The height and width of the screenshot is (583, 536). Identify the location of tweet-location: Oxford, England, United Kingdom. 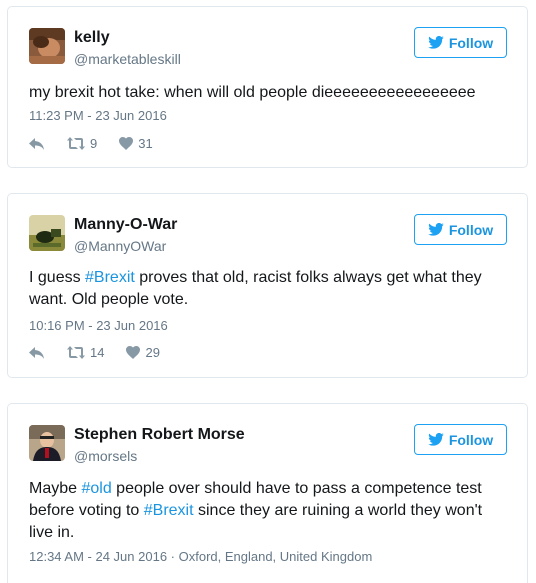
(276, 556).